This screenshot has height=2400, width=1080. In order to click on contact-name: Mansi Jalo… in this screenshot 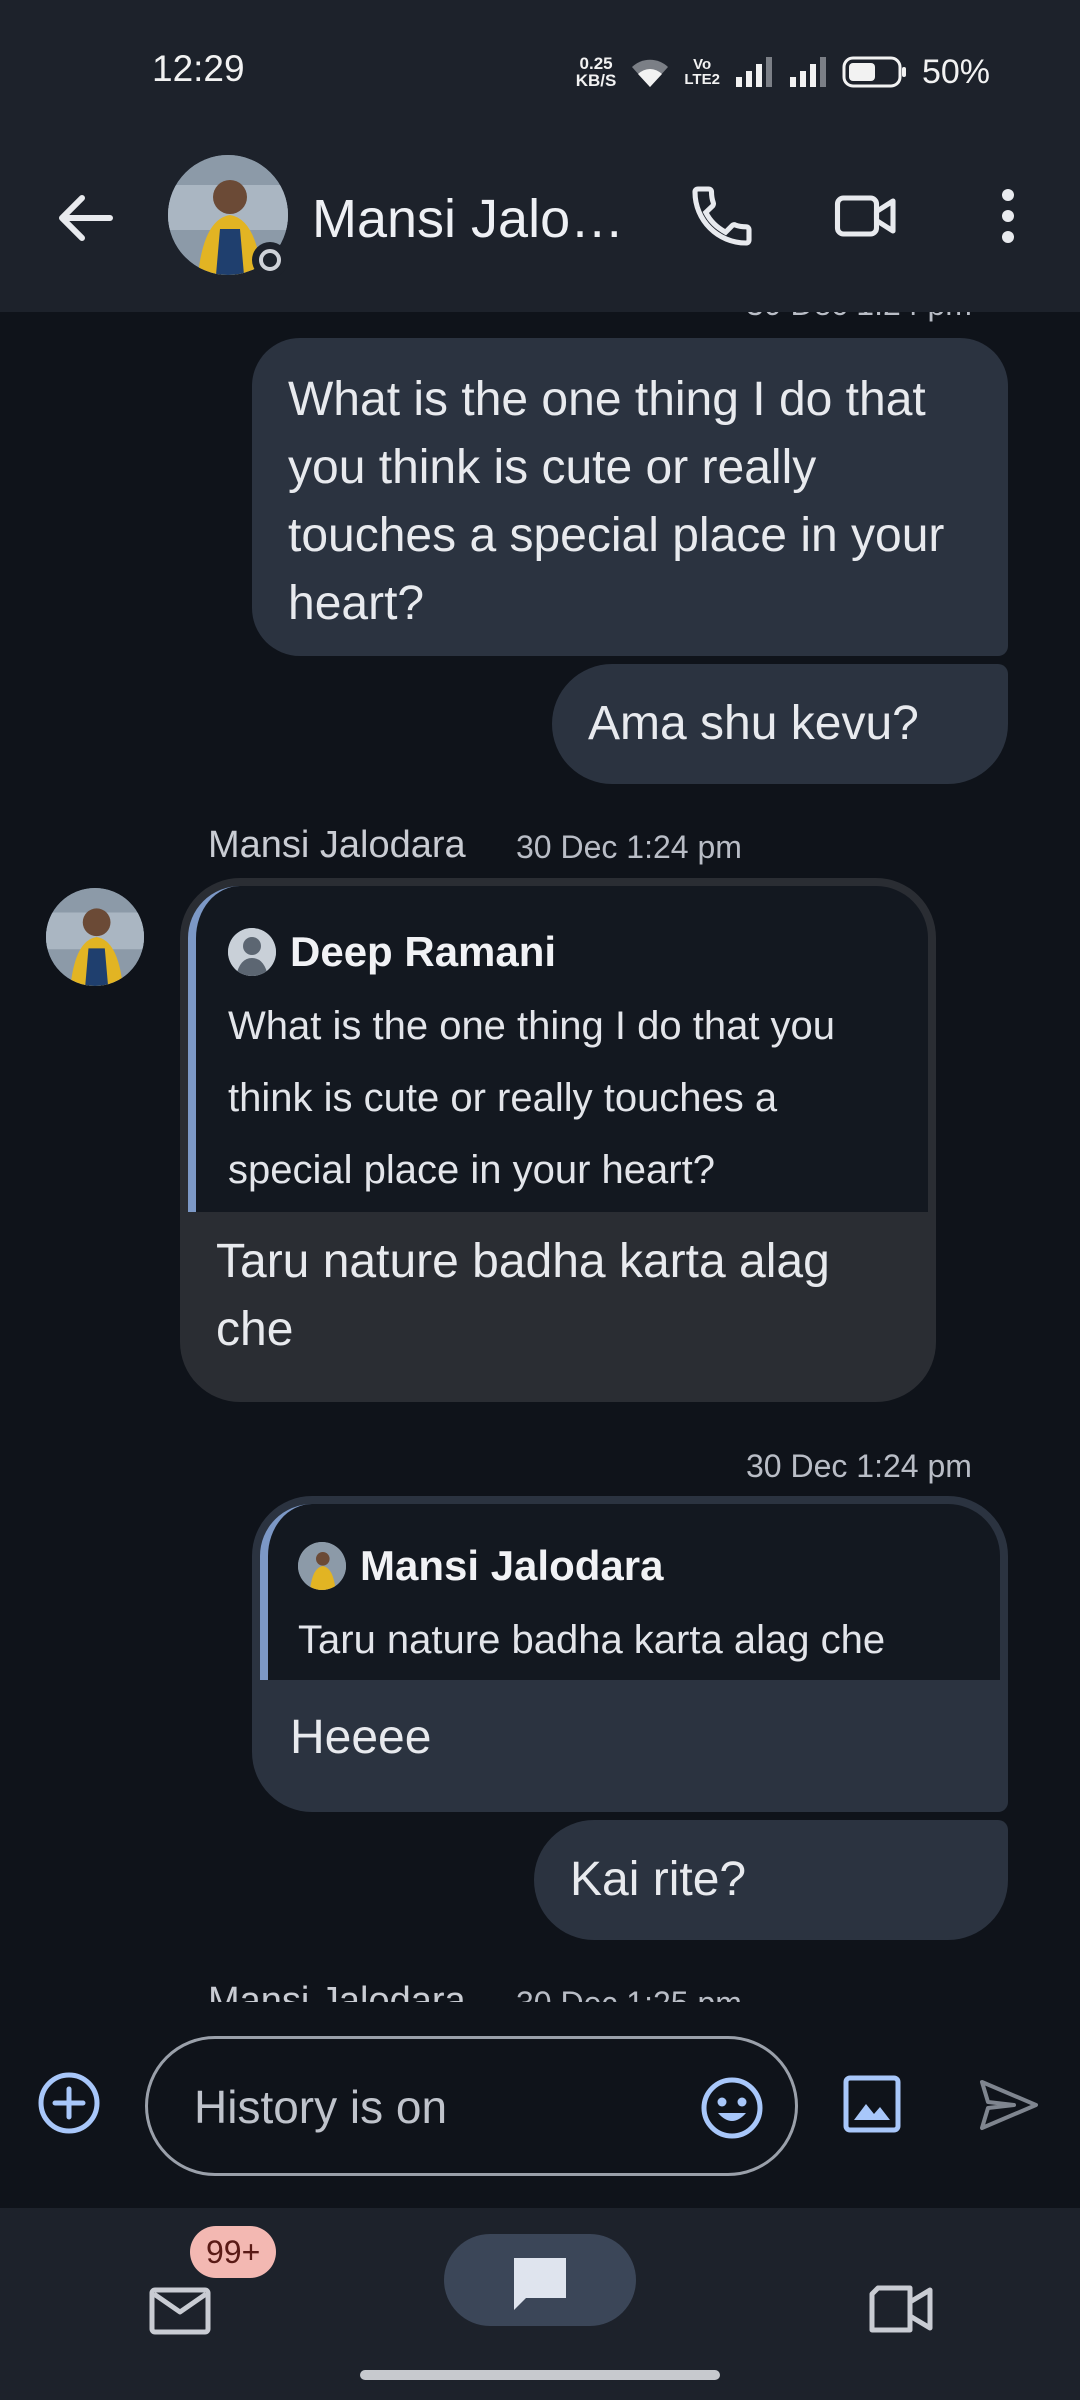, I will do `click(467, 219)`.